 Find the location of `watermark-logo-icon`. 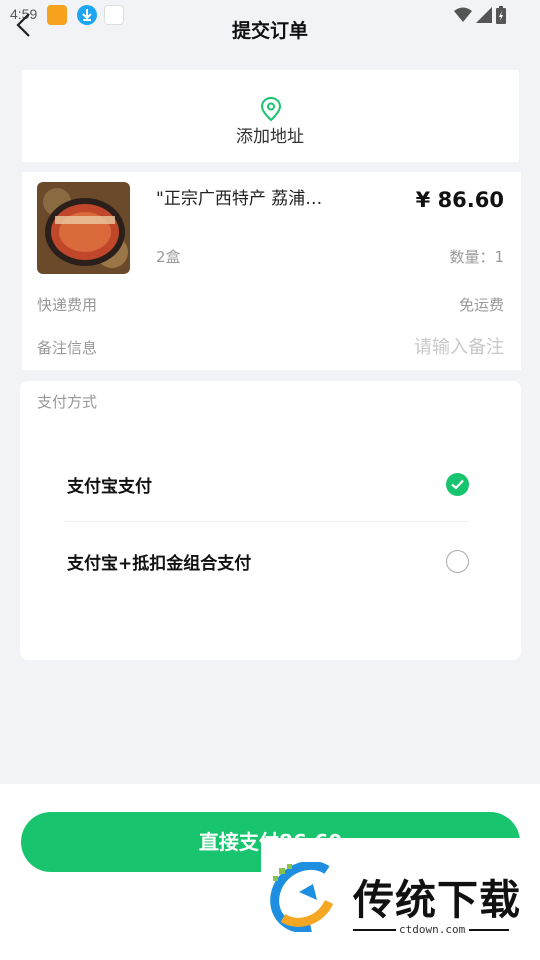

watermark-logo-icon is located at coordinates (302, 897).